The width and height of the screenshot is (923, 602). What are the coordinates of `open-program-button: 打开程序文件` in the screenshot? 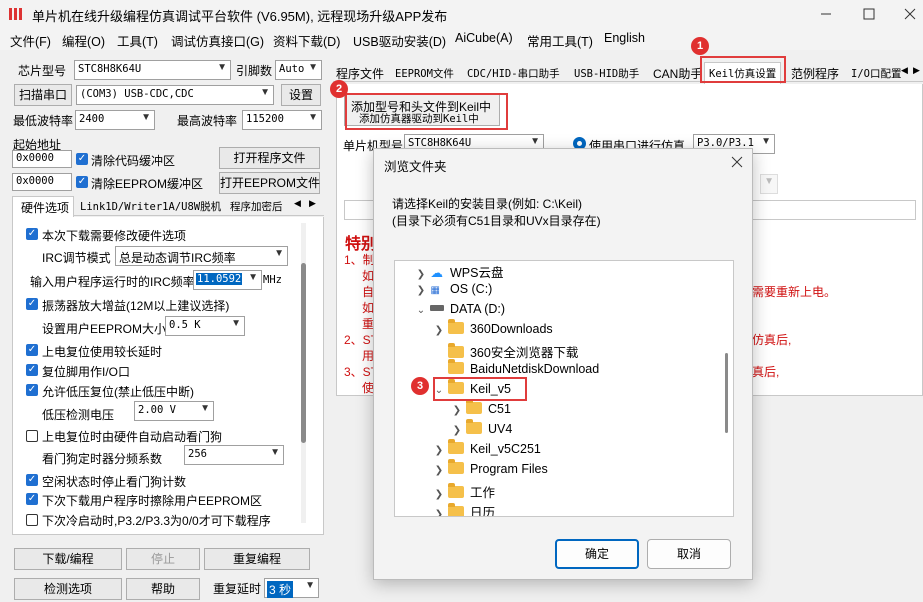 It's located at (269, 158).